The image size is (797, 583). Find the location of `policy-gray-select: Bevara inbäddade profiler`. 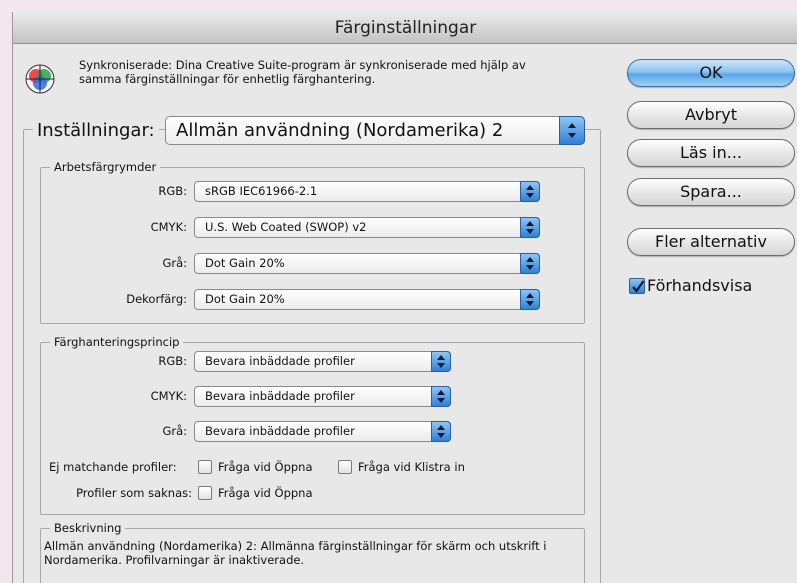

policy-gray-select: Bevara inbäddade profiler is located at coordinates (322, 431).